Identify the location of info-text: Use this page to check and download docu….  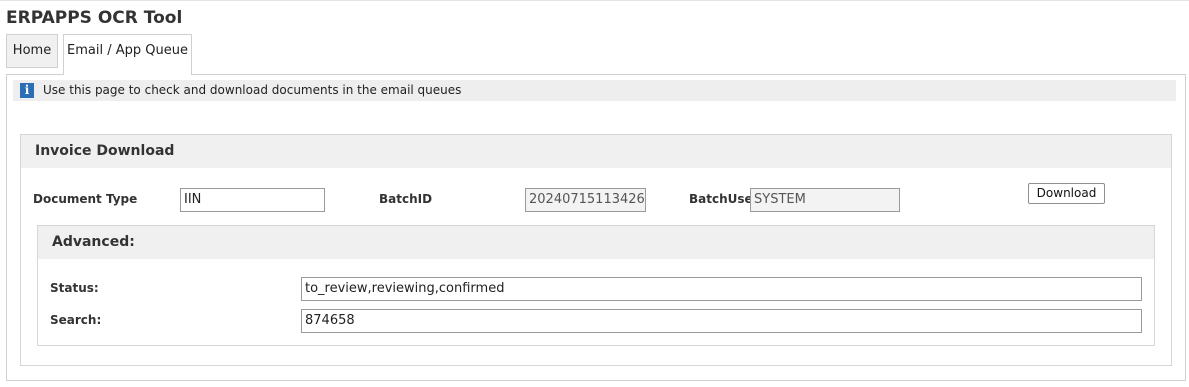
(252, 90).